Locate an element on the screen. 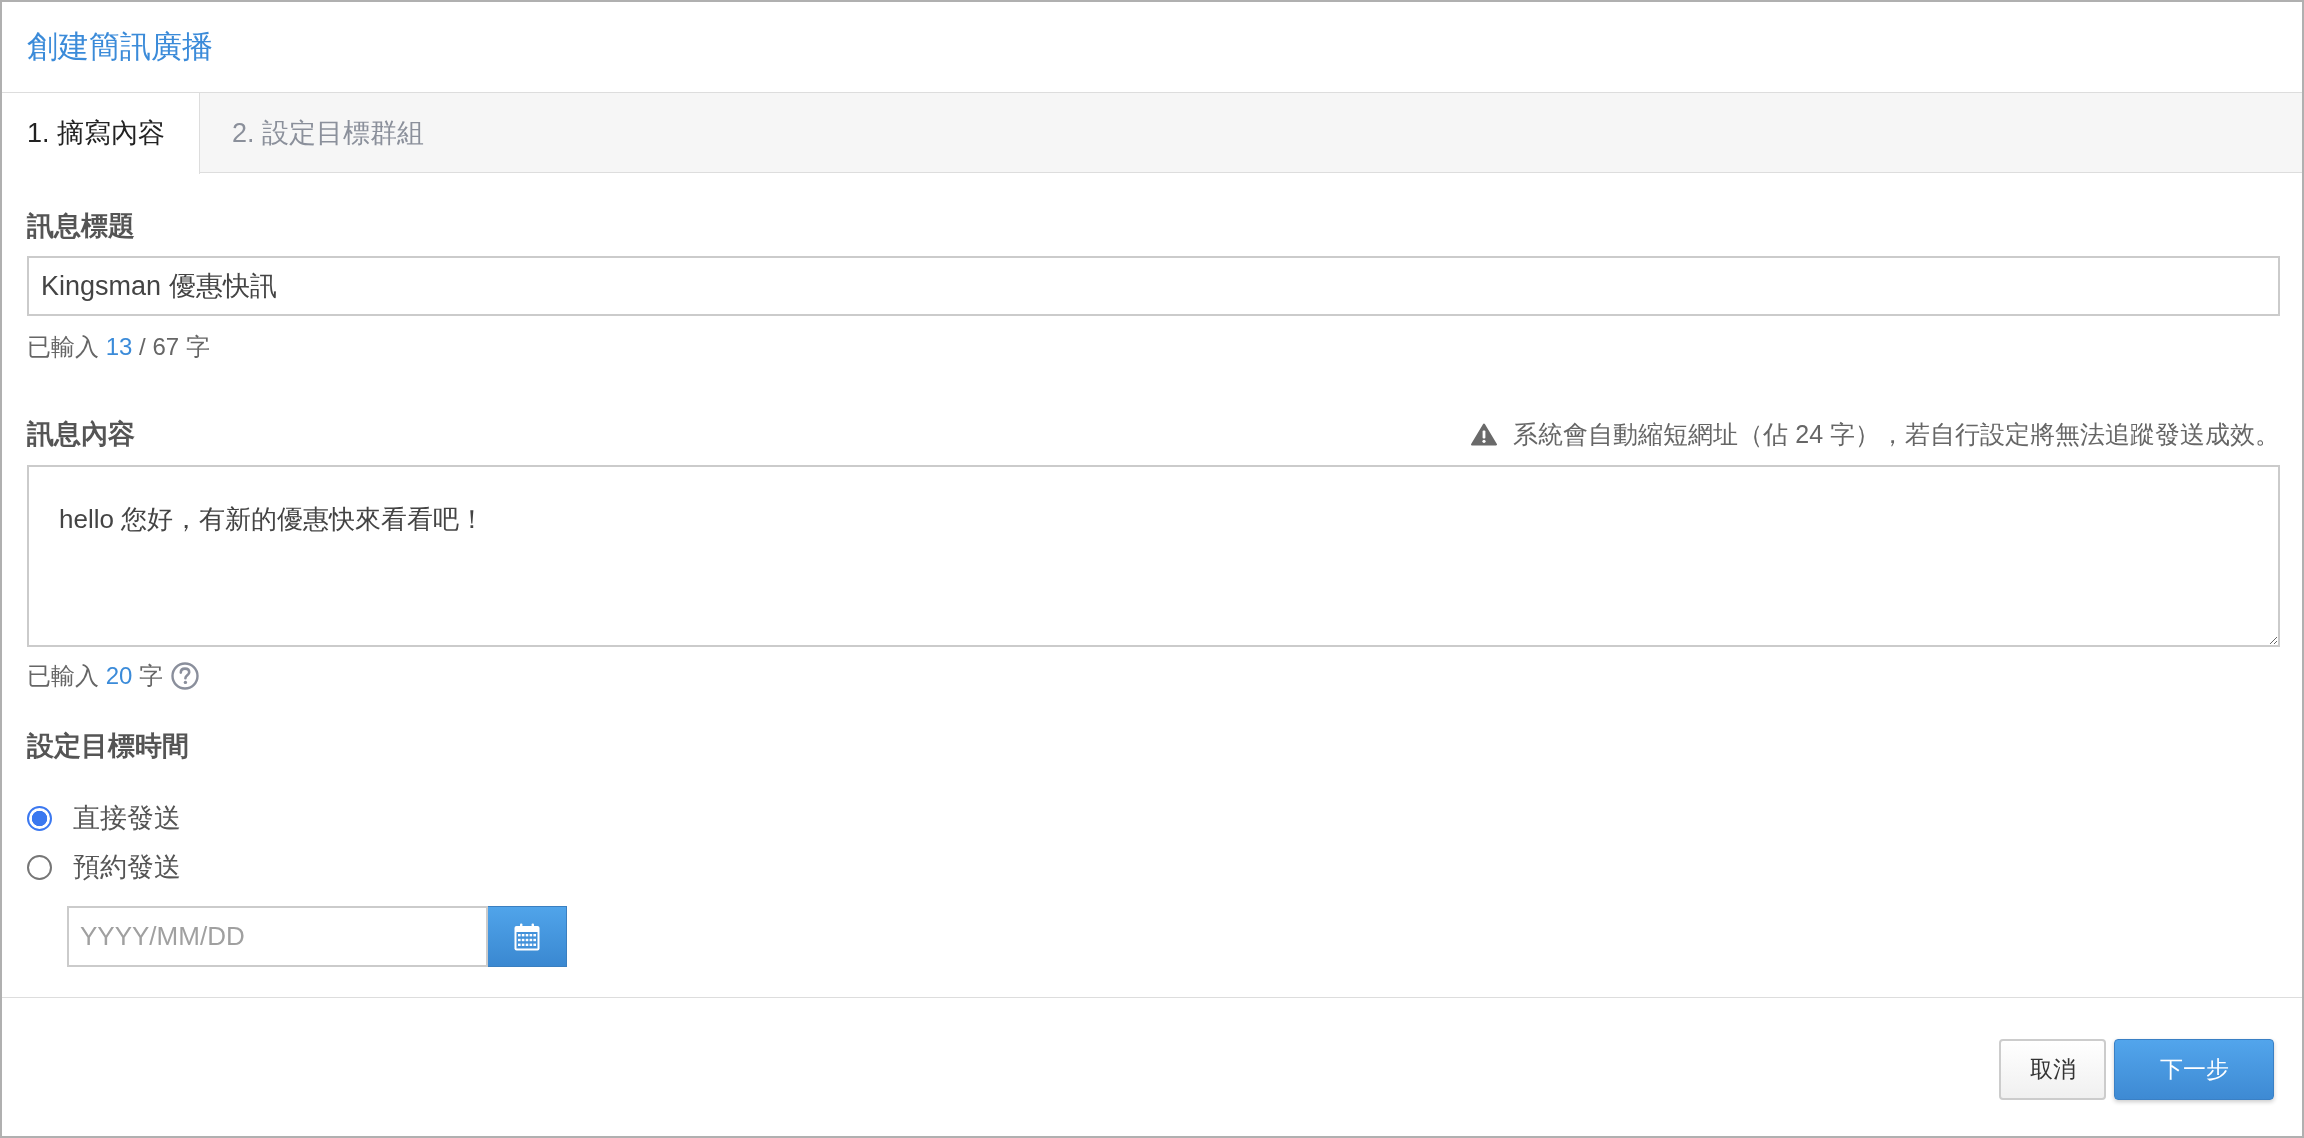  step-tab: 1. 摘寫內容 is located at coordinates (101, 133).